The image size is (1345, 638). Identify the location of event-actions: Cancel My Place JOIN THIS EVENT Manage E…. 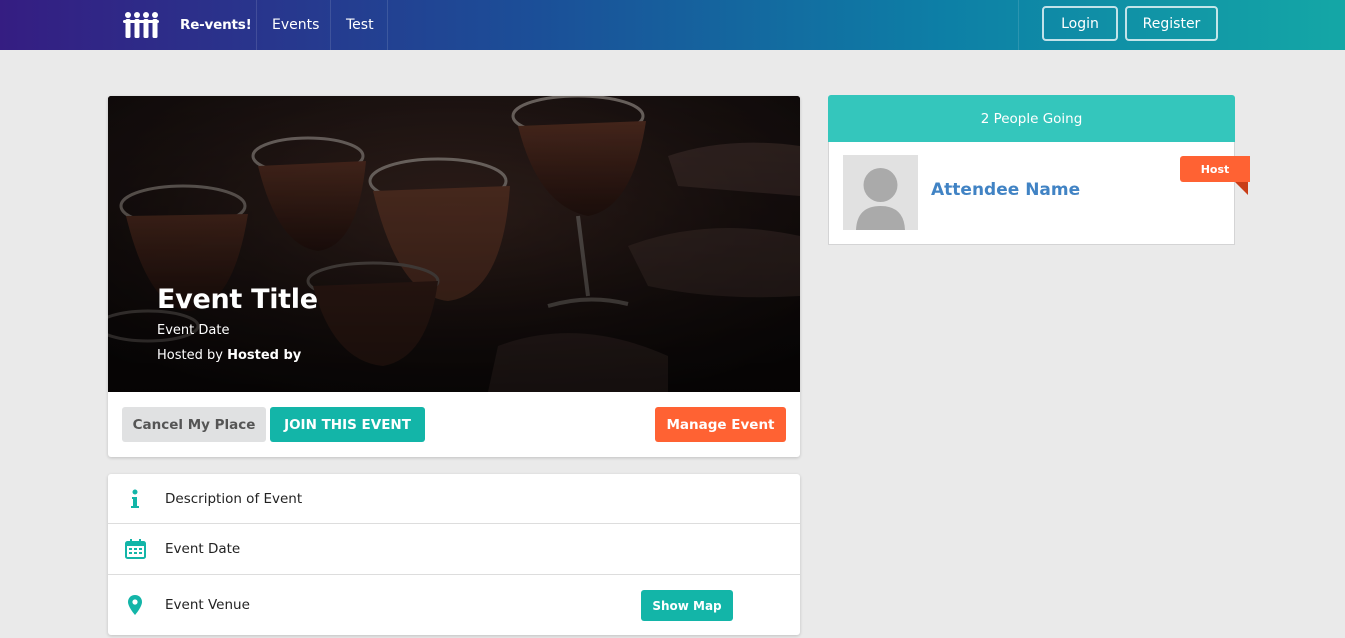
(454, 424).